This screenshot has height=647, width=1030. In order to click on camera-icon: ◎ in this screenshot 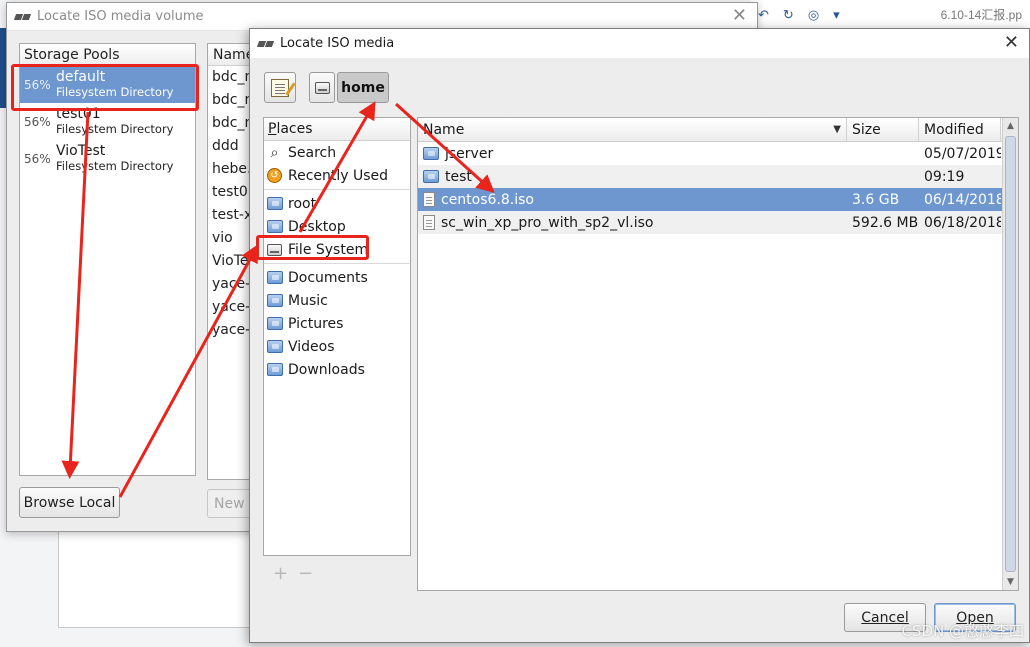, I will do `click(813, 15)`.